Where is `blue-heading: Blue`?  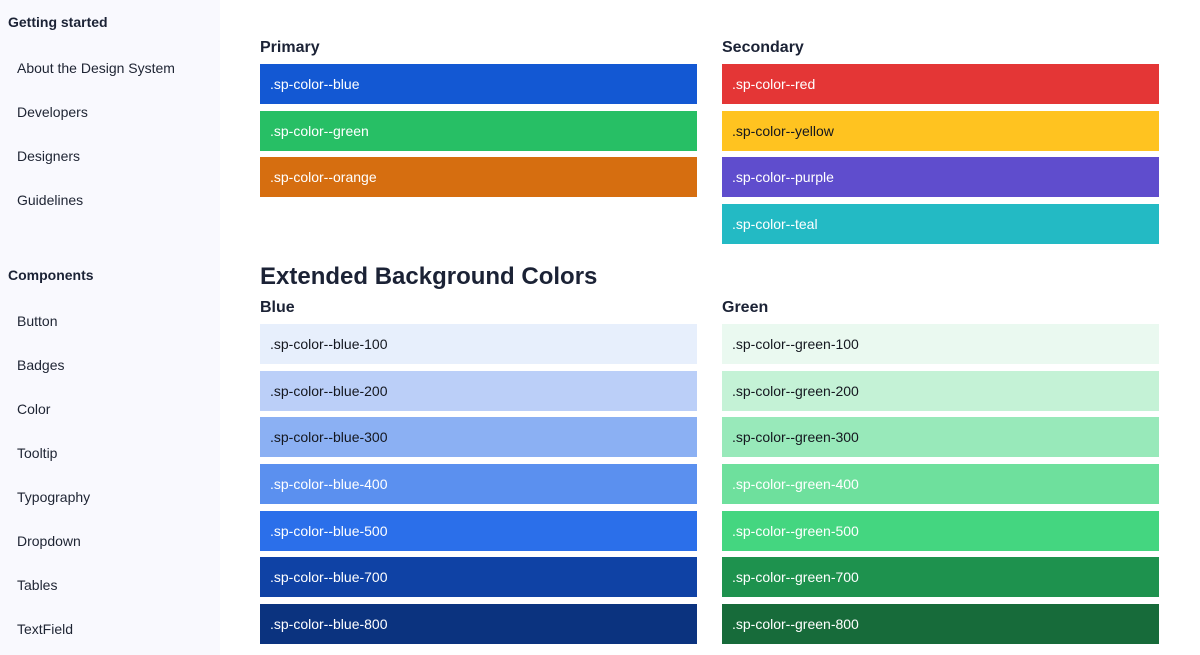
blue-heading: Blue is located at coordinates (277, 307).